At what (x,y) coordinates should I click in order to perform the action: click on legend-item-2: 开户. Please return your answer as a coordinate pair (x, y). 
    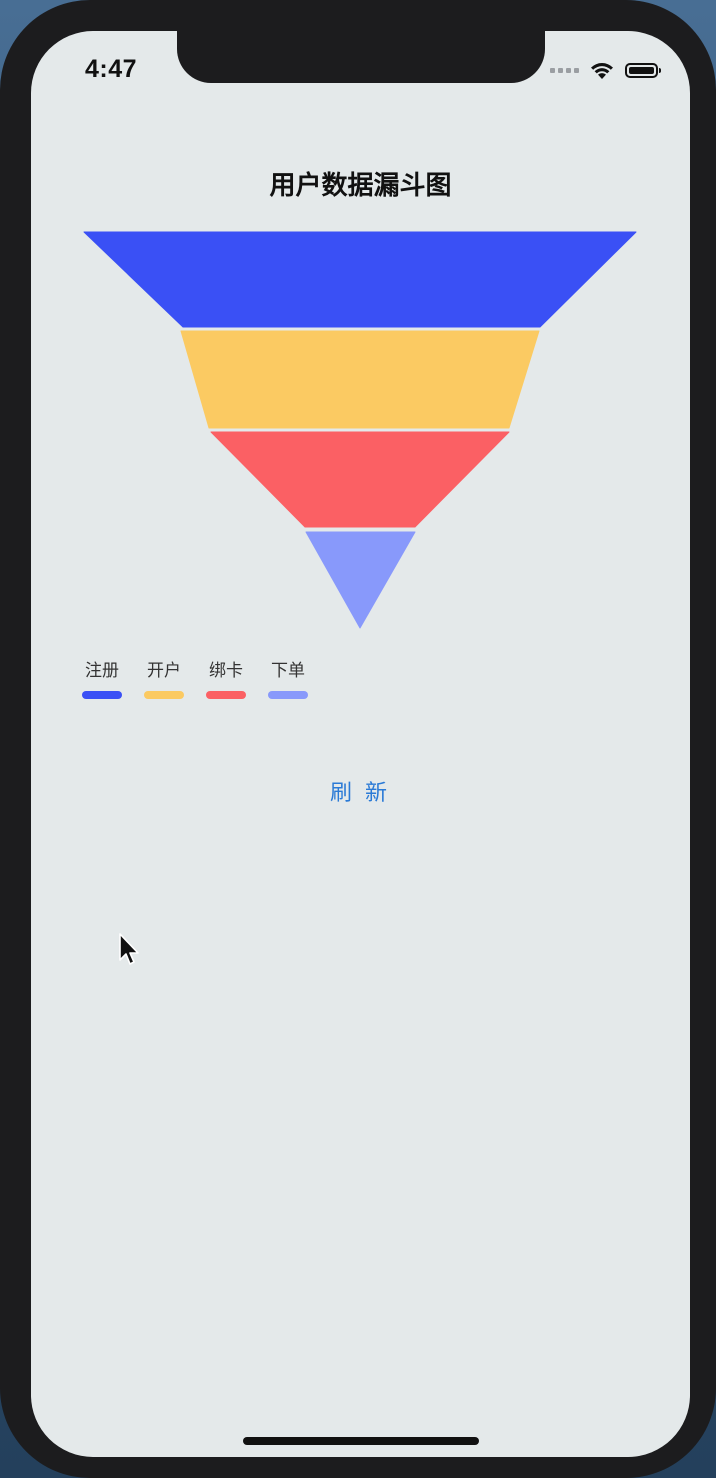
    Looking at the image, I should click on (164, 680).